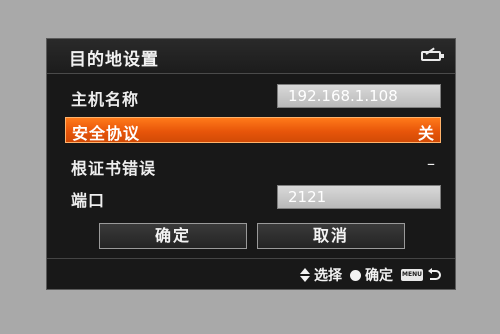  Describe the element at coordinates (114, 168) in the screenshot. I see `root-cert-error-label: 根证书错误` at that location.